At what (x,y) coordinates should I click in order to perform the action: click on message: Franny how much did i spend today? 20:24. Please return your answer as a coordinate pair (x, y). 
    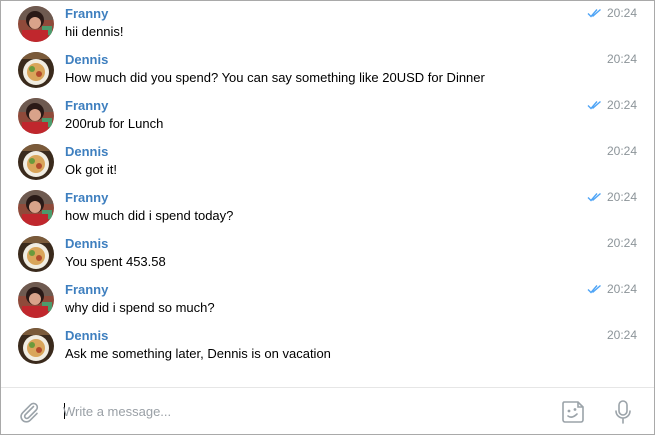
    Looking at the image, I should click on (327, 208).